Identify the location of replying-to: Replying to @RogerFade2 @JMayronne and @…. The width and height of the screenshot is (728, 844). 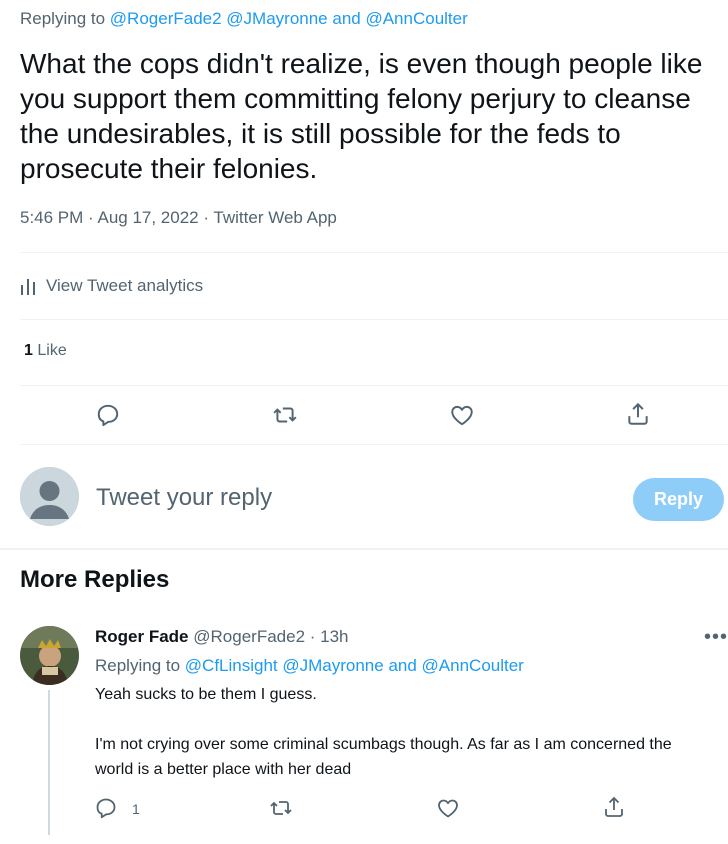
(244, 19).